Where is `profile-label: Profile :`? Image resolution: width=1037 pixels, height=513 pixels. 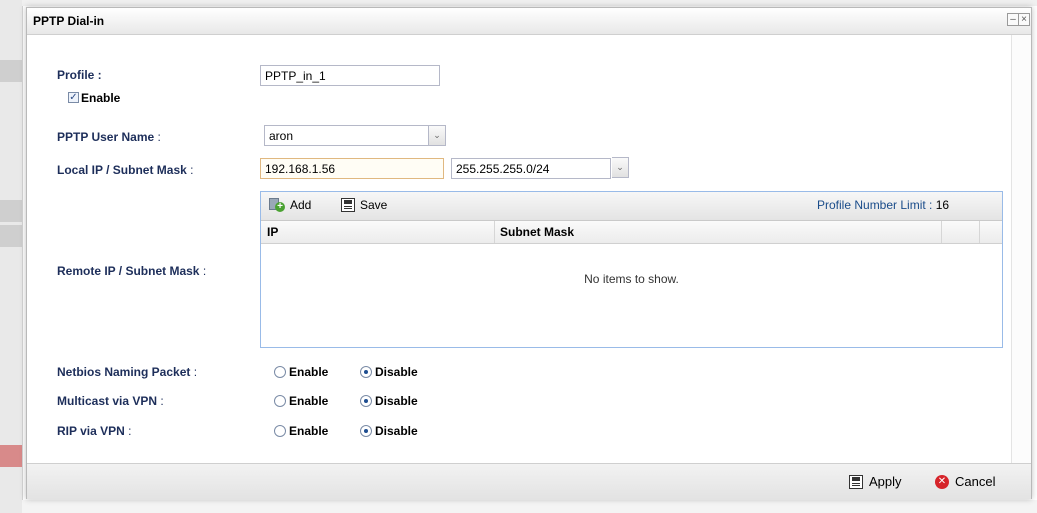
profile-label: Profile : is located at coordinates (79, 75).